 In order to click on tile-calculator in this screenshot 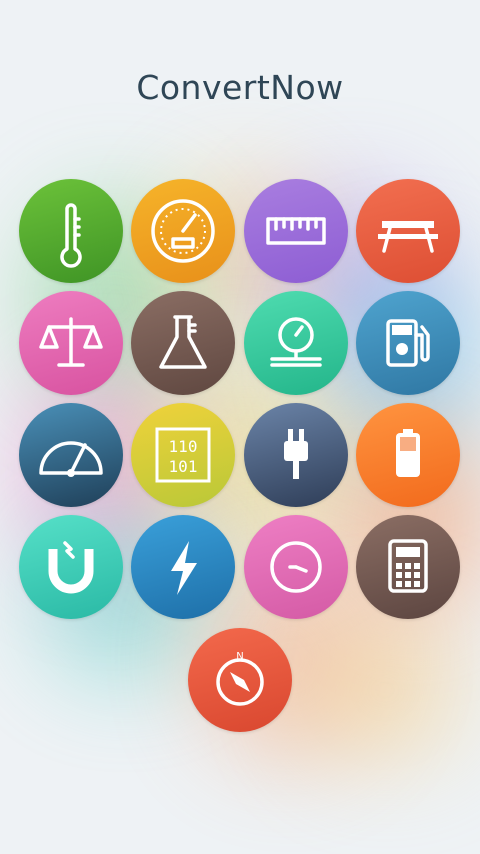, I will do `click(408, 567)`.